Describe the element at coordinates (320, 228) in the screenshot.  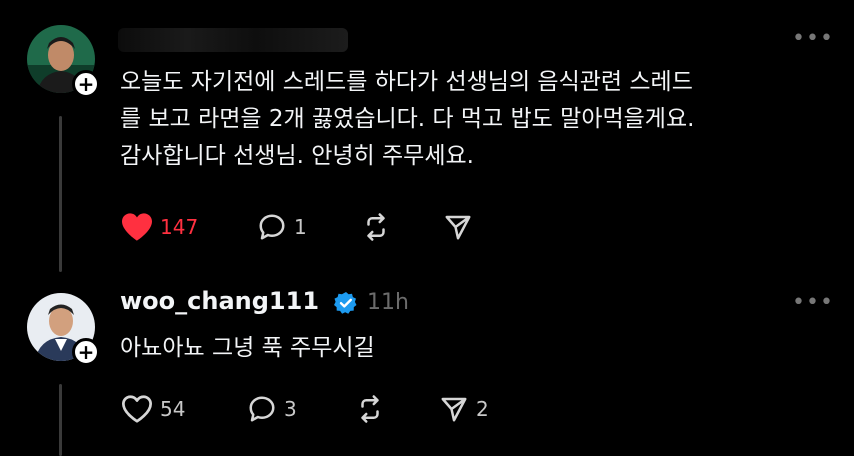
I see `post-actions: 147 1` at that location.